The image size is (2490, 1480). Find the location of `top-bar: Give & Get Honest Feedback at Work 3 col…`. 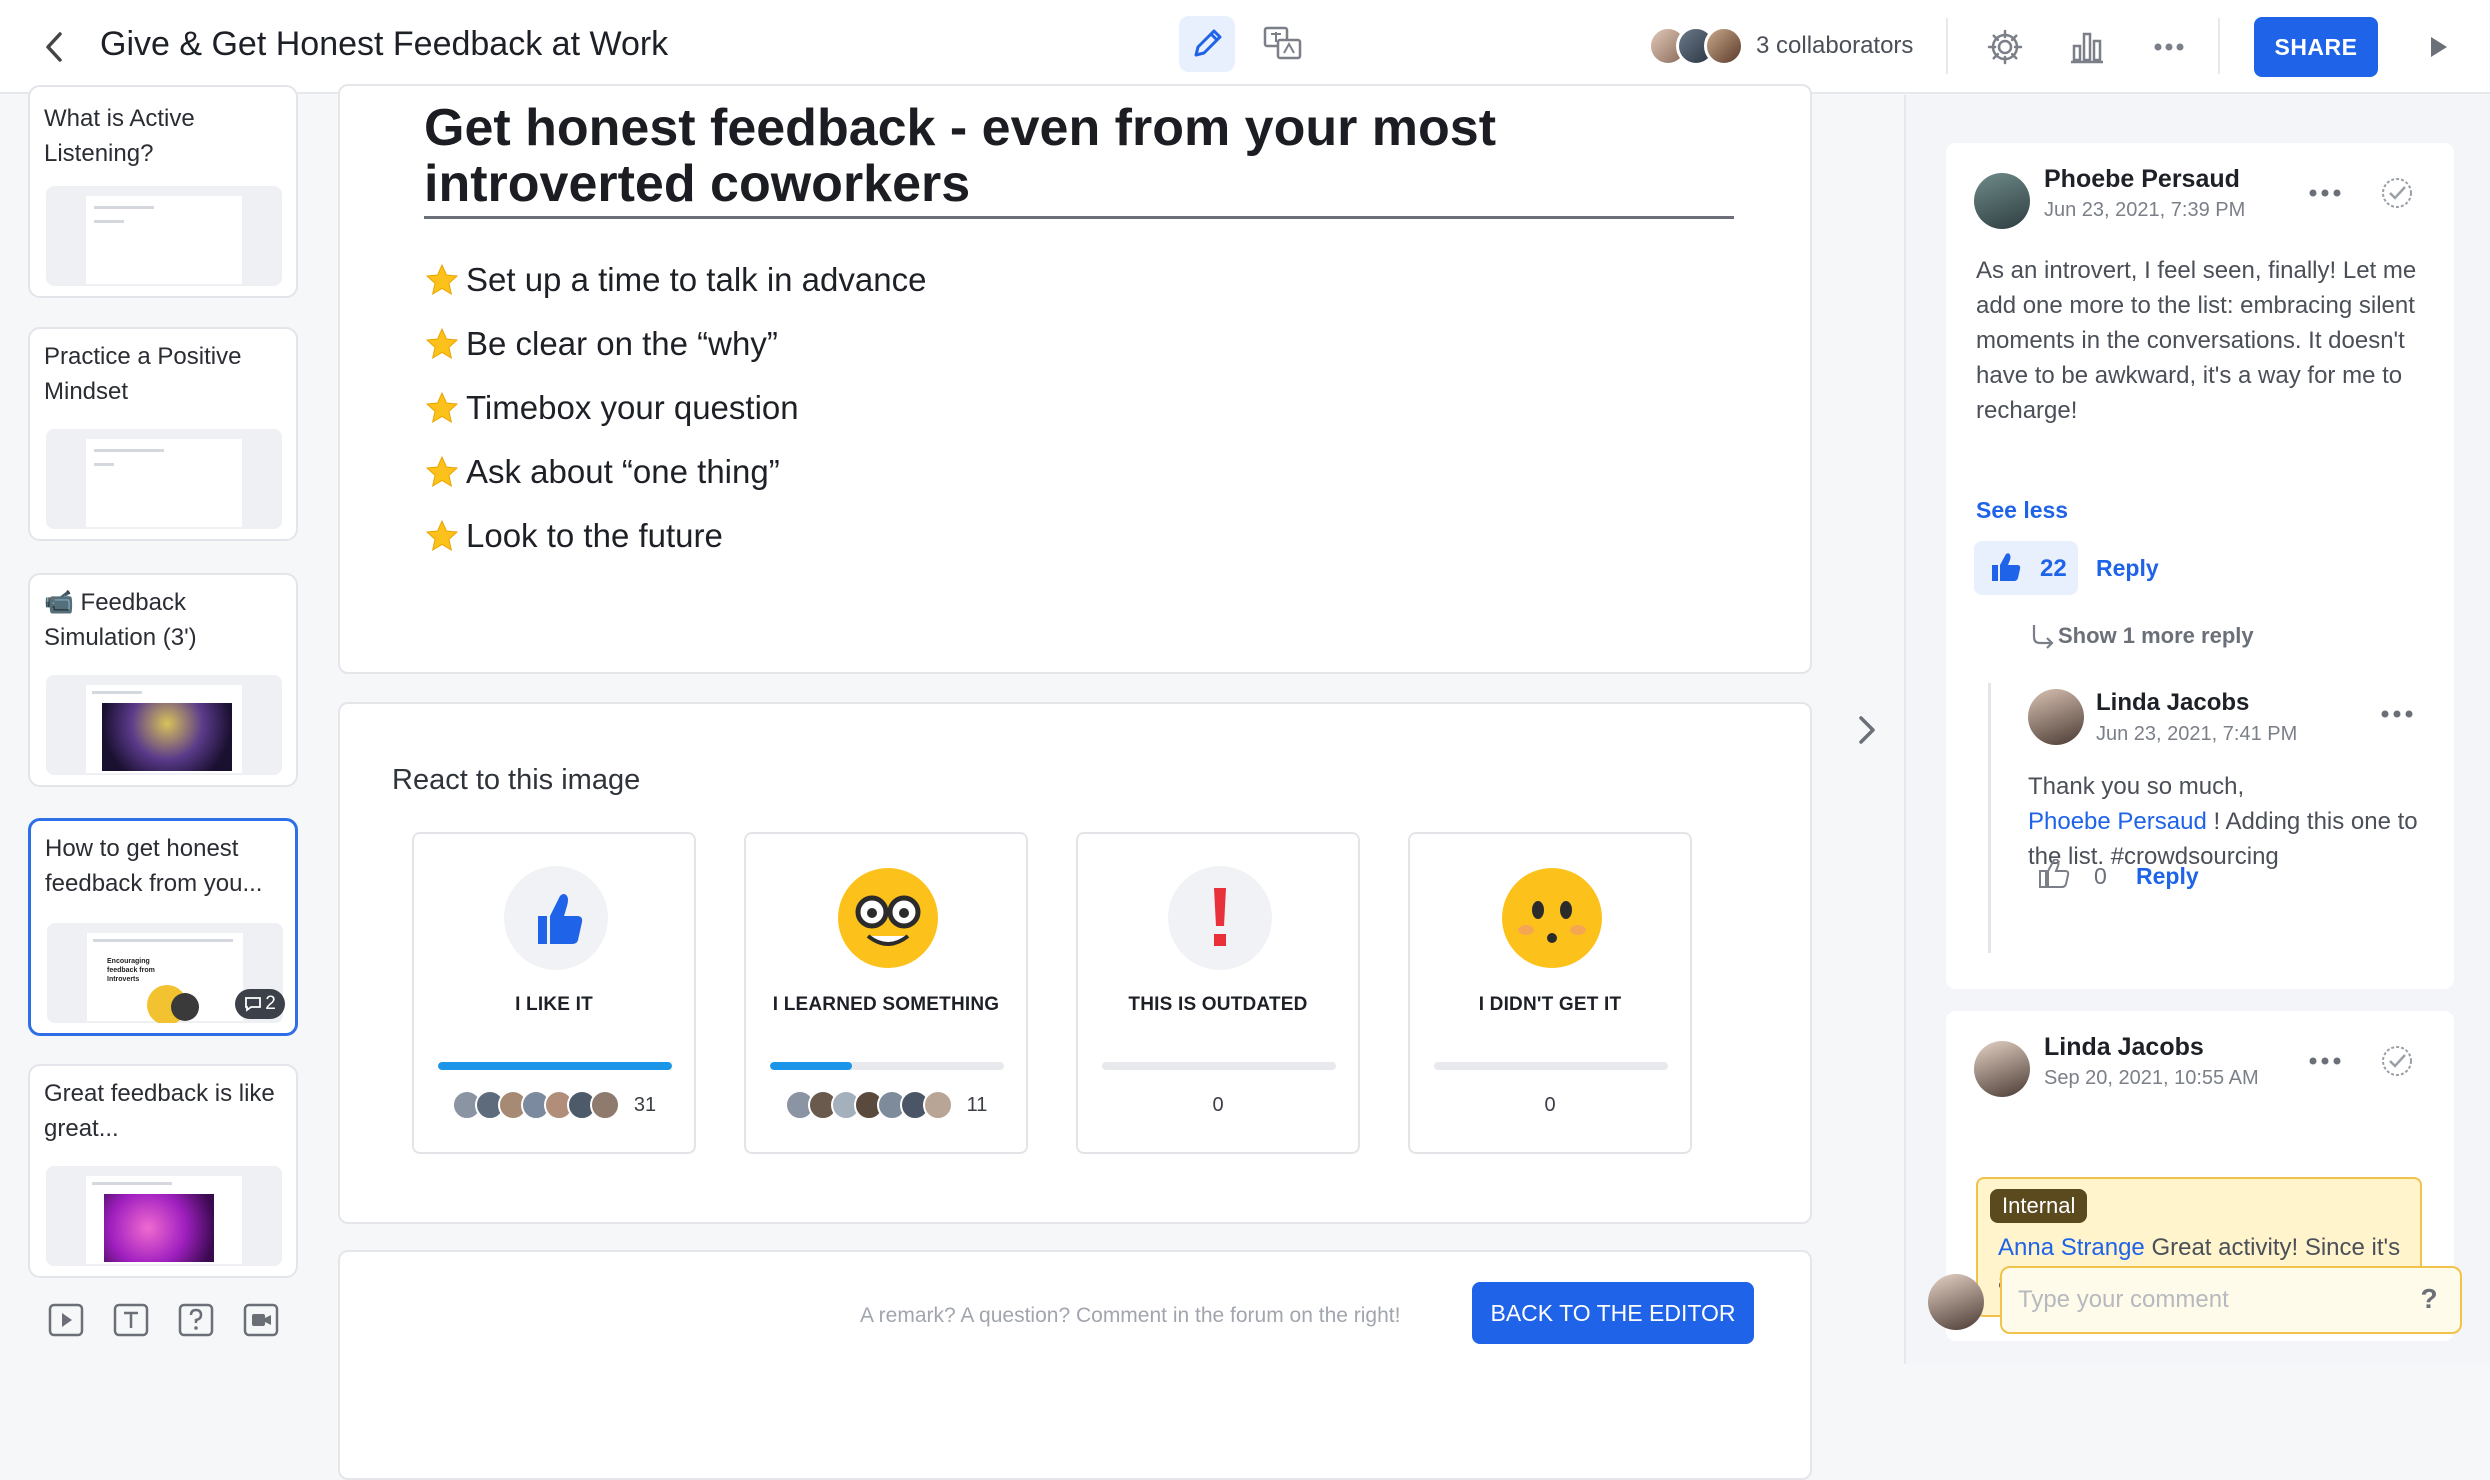

top-bar: Give & Get Honest Feedback at Work 3 col… is located at coordinates (1245, 47).